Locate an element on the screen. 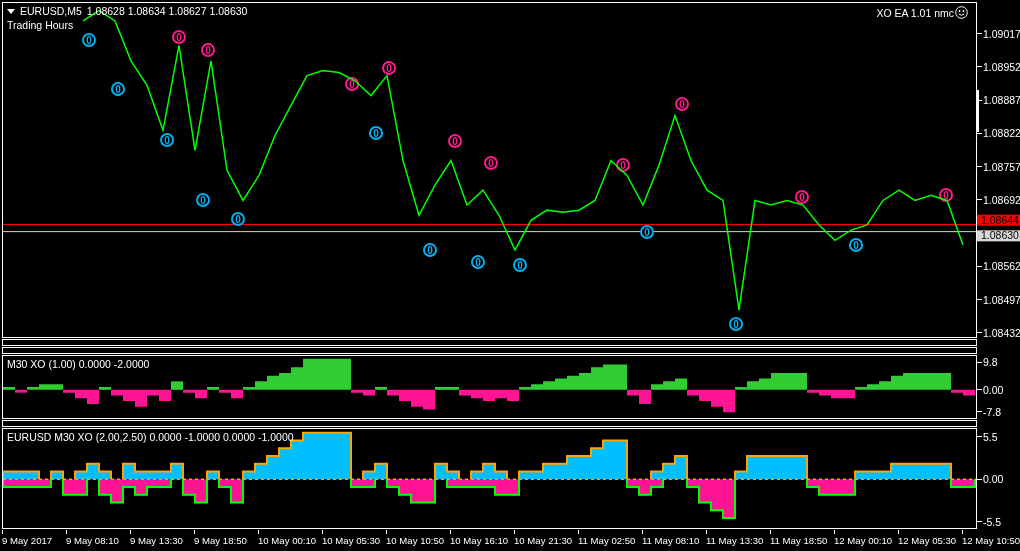 This screenshot has height=551, width=1020. dropdown-caret-icon is located at coordinates (11, 11).